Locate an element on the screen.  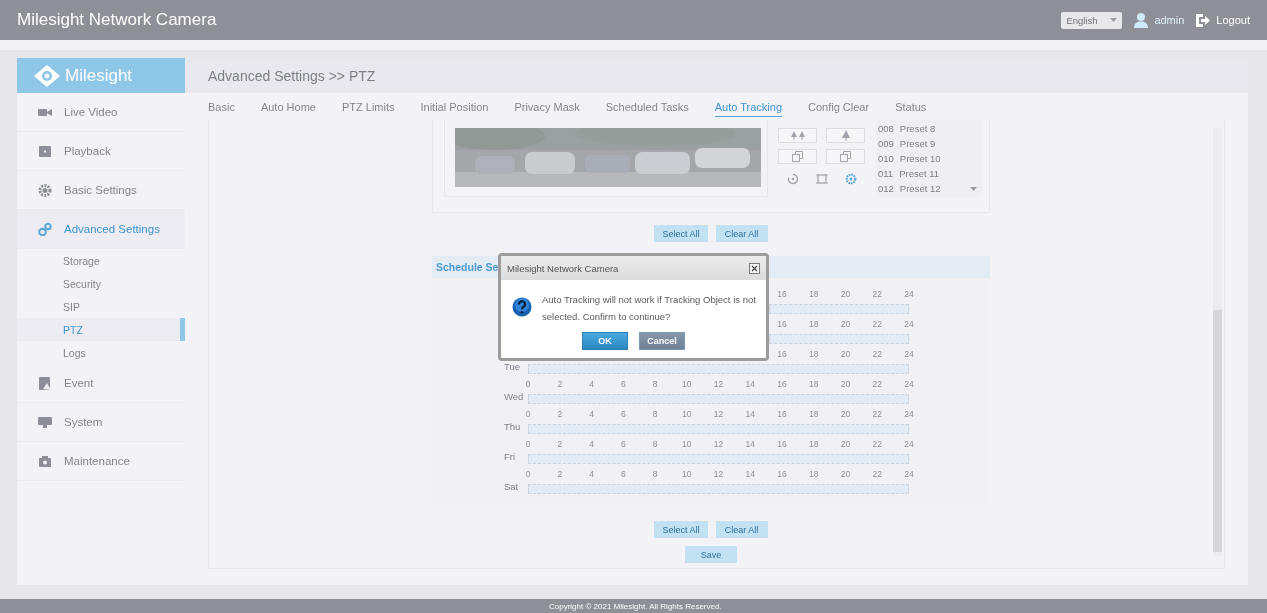
sidebar-item: Live Video is located at coordinates (101, 112).